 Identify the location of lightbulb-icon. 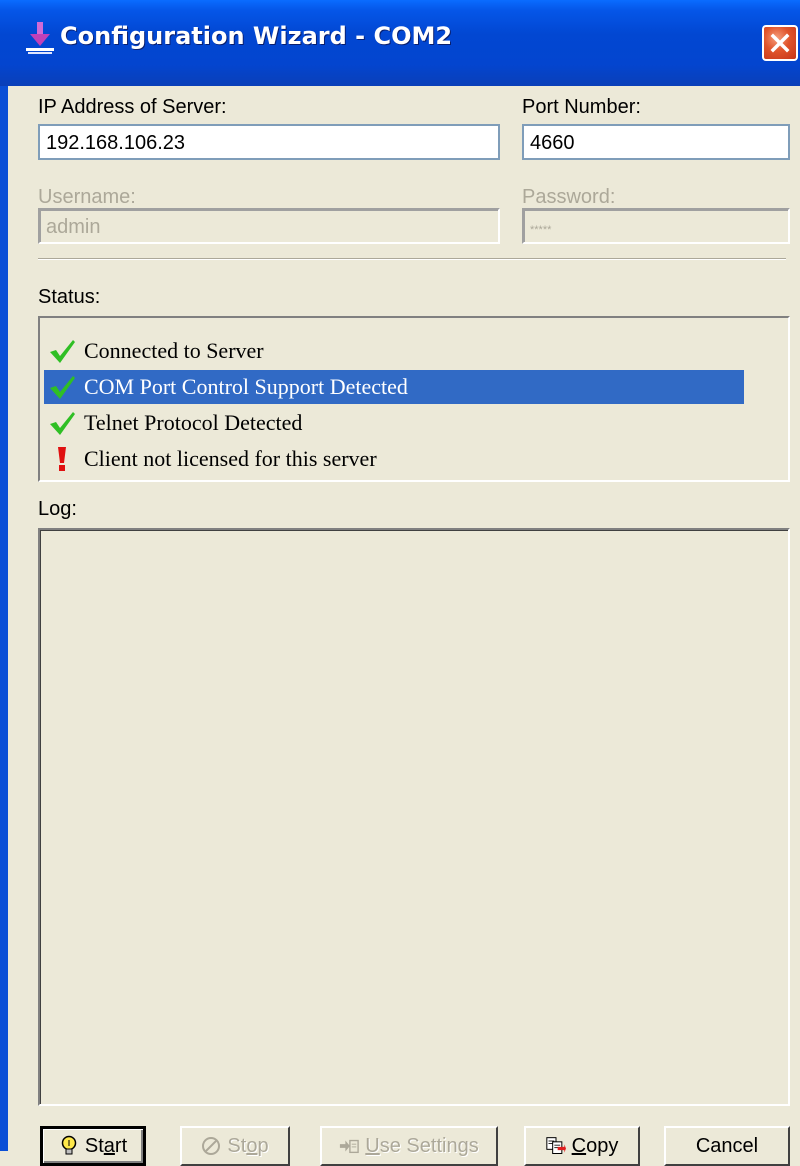
(69, 1146).